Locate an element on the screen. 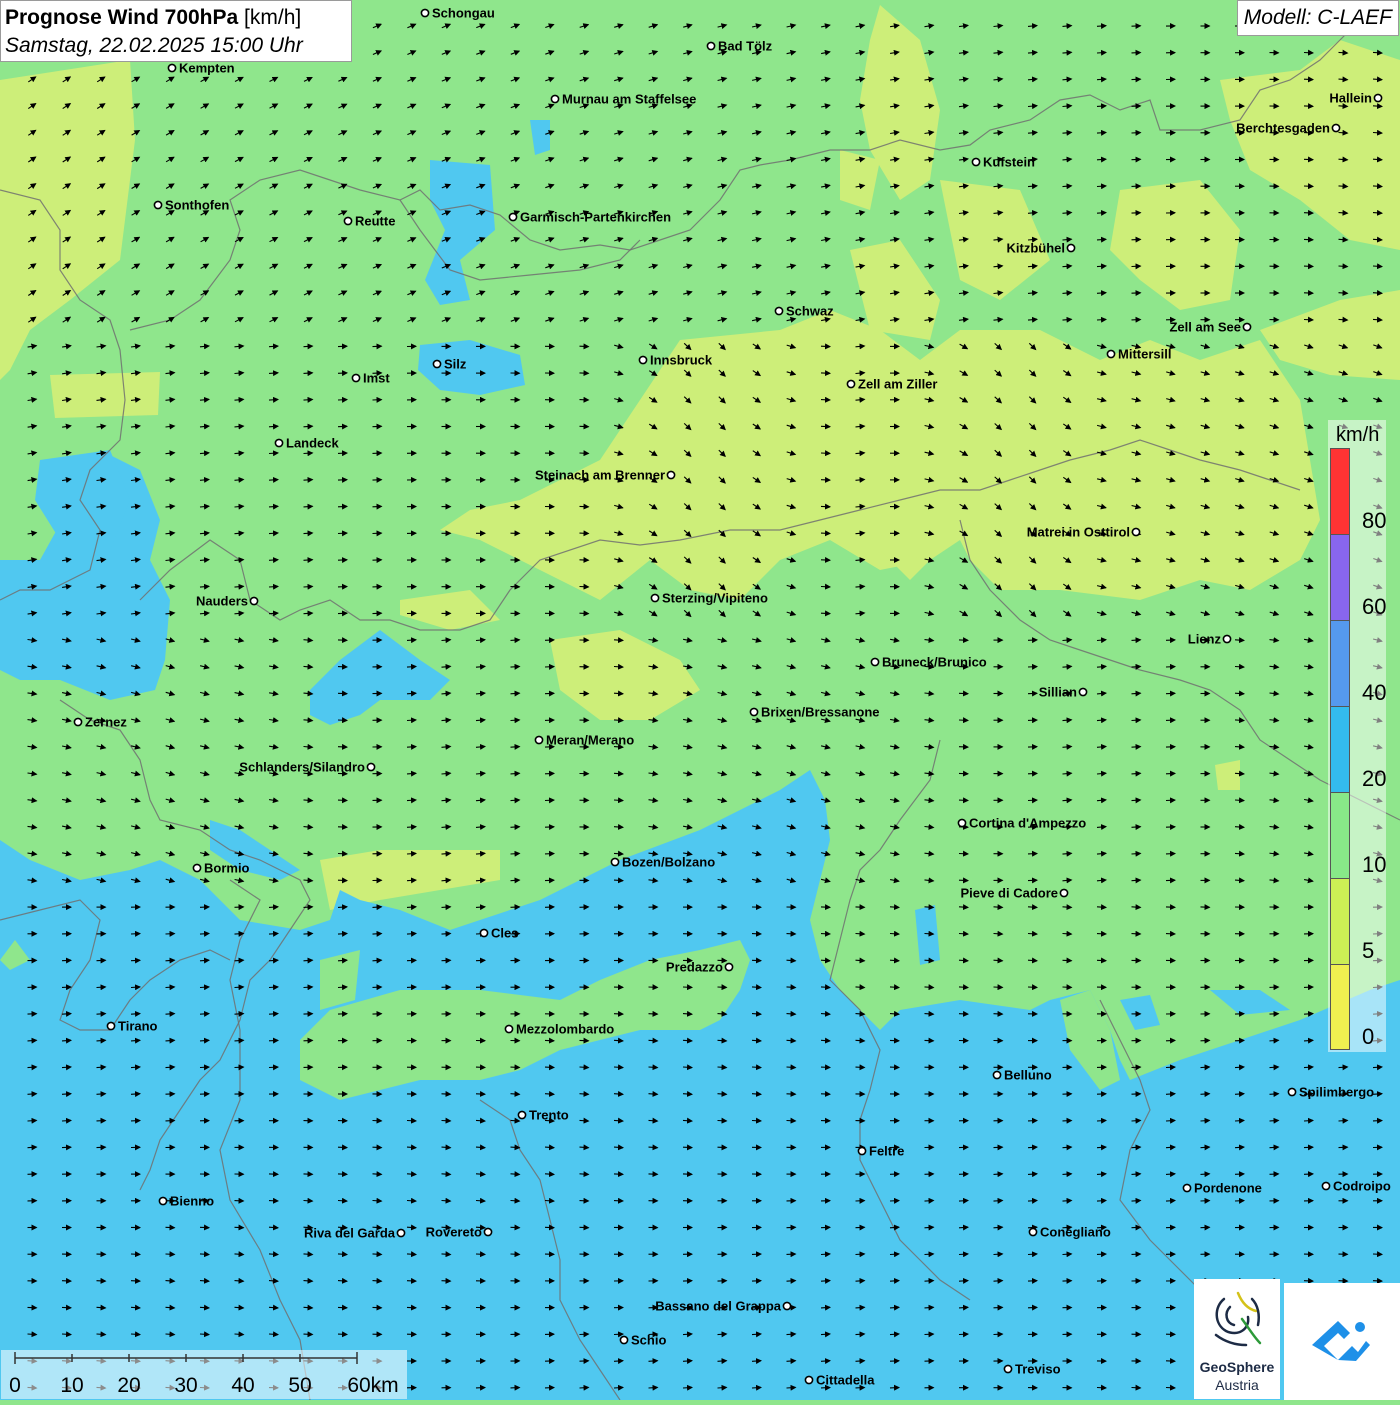 The height and width of the screenshot is (1405, 1400). city-label: Bienno is located at coordinates (192, 1201).